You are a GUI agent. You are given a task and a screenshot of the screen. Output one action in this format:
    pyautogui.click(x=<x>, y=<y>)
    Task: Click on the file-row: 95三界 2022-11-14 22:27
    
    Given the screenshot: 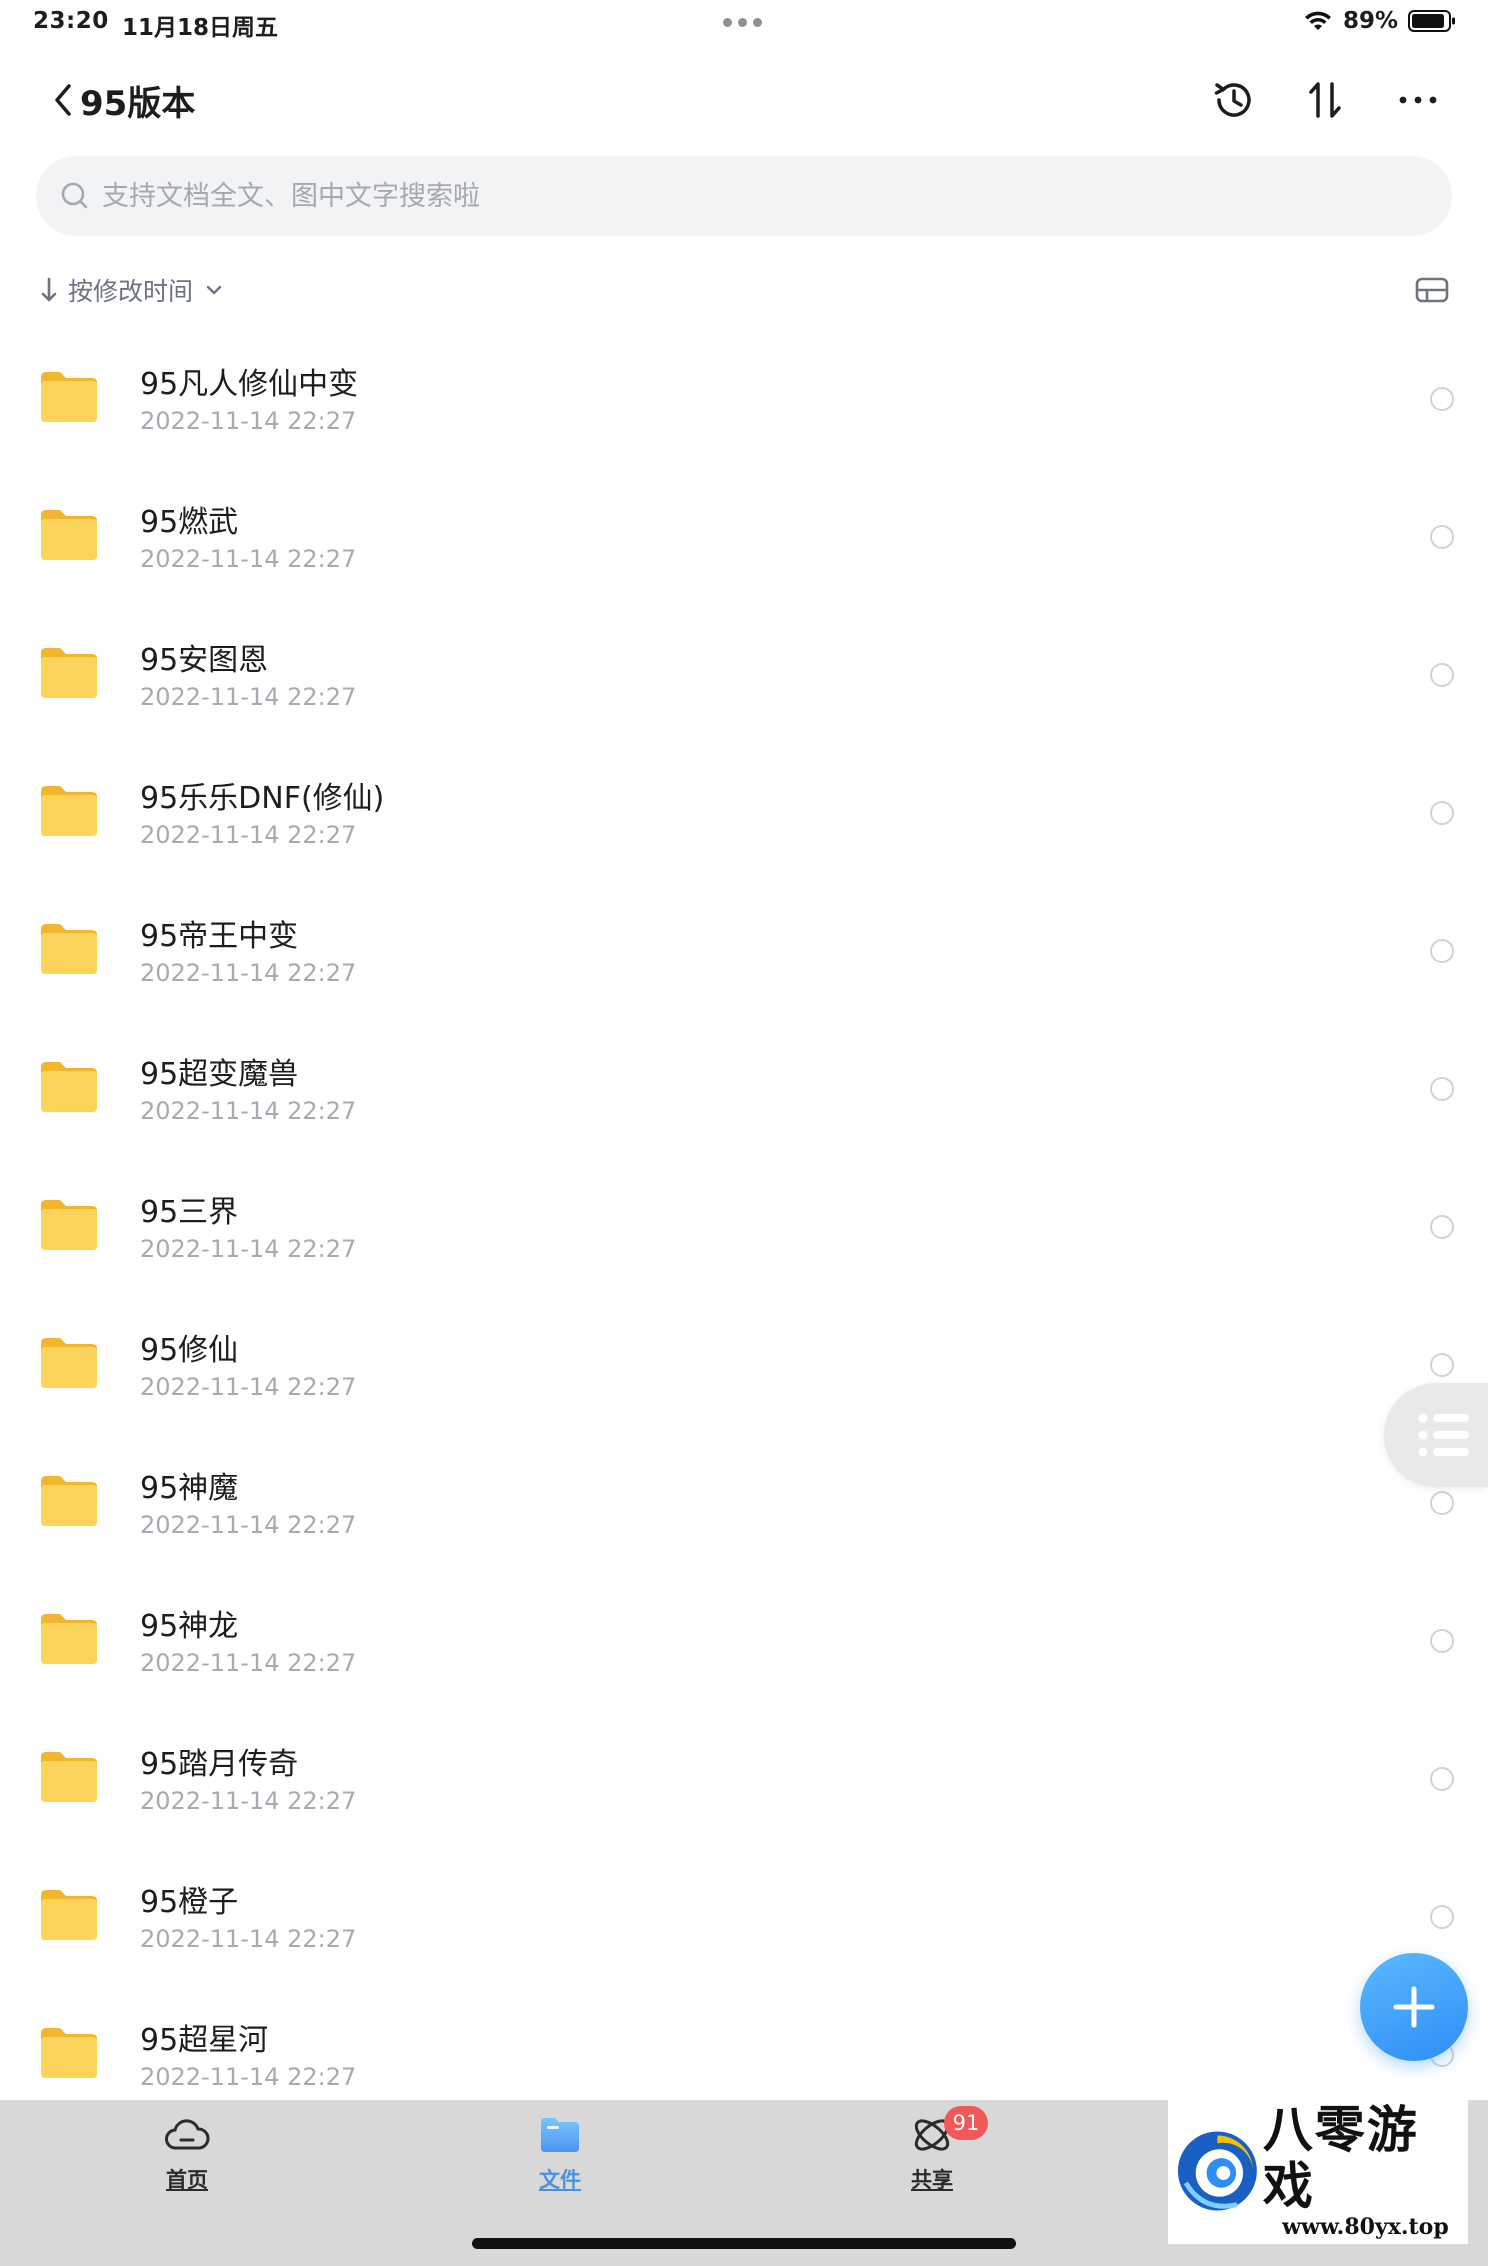 What is the action you would take?
    pyautogui.click(x=744, y=1224)
    